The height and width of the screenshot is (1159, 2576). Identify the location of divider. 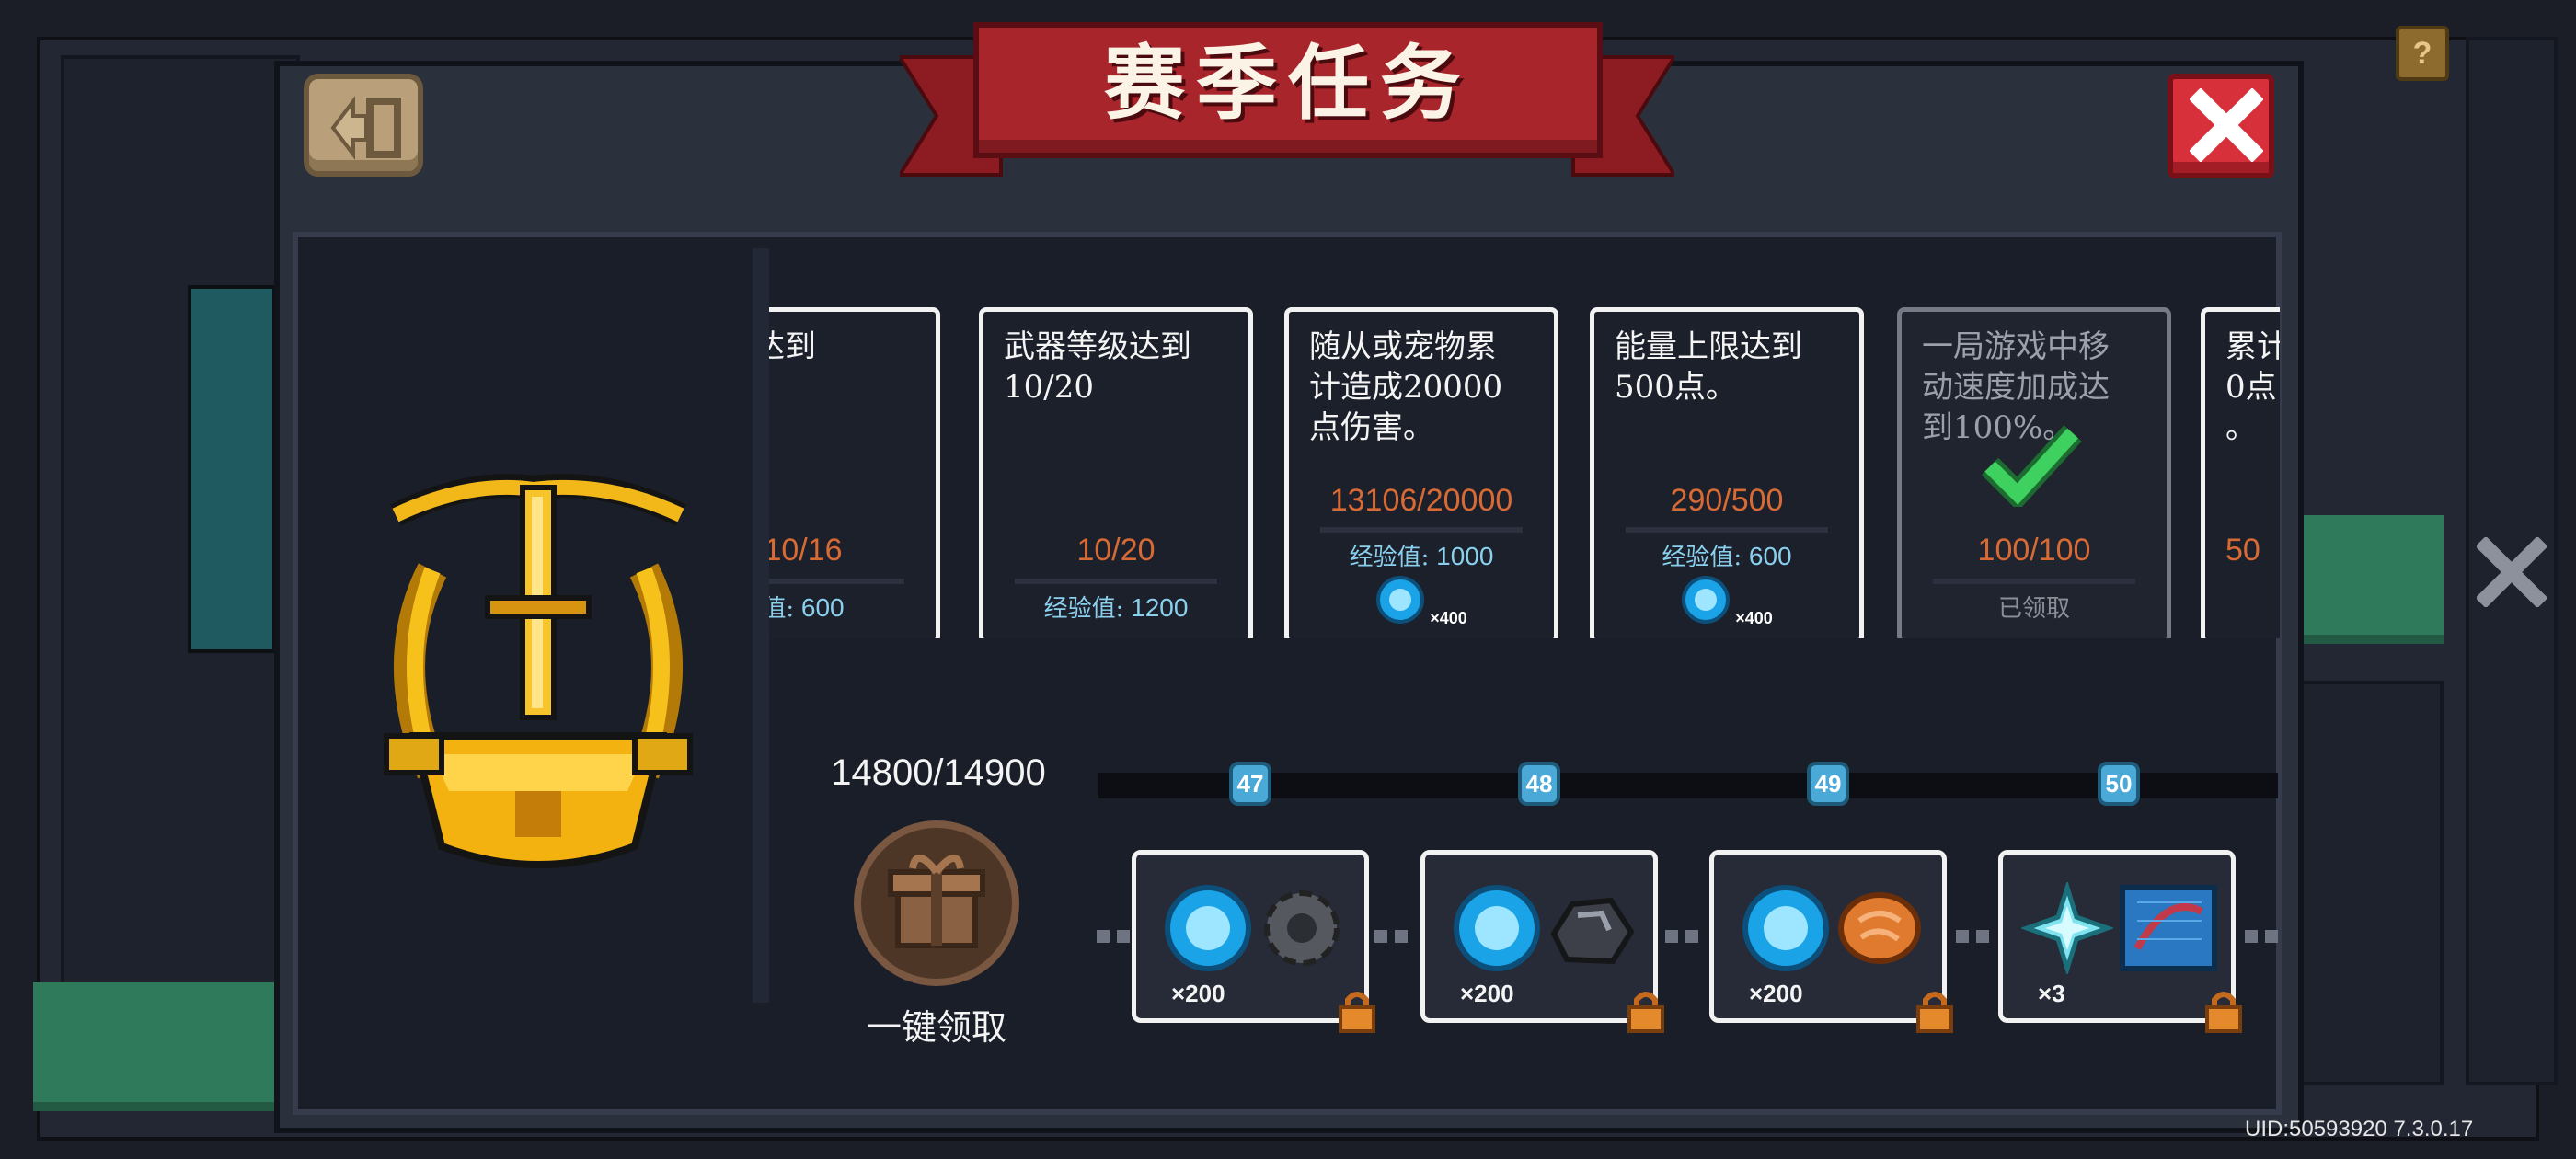
(761, 625).